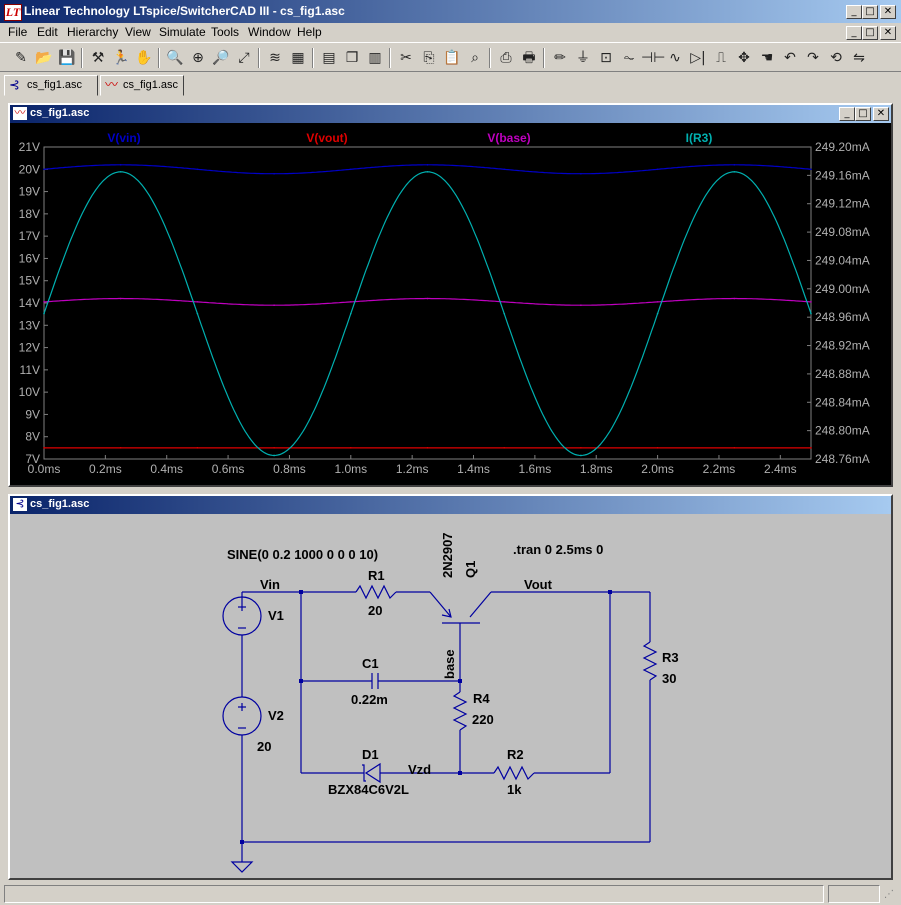  Describe the element at coordinates (269, 32) in the screenshot. I see `menu-window: Window` at that location.